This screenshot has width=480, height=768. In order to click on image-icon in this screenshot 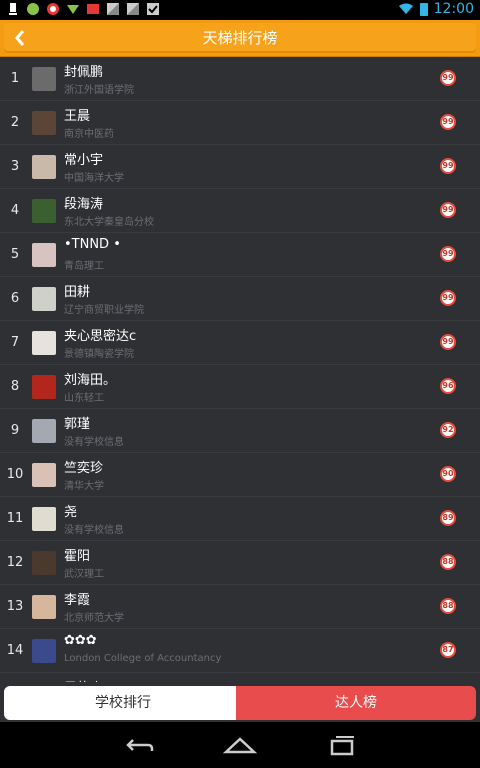, I will do `click(113, 9)`.